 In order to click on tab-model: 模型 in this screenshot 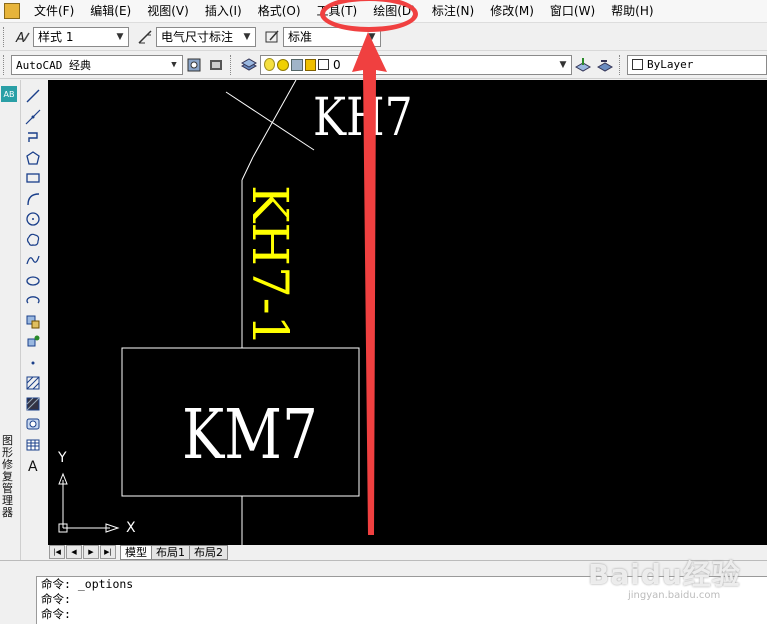, I will do `click(136, 552)`.